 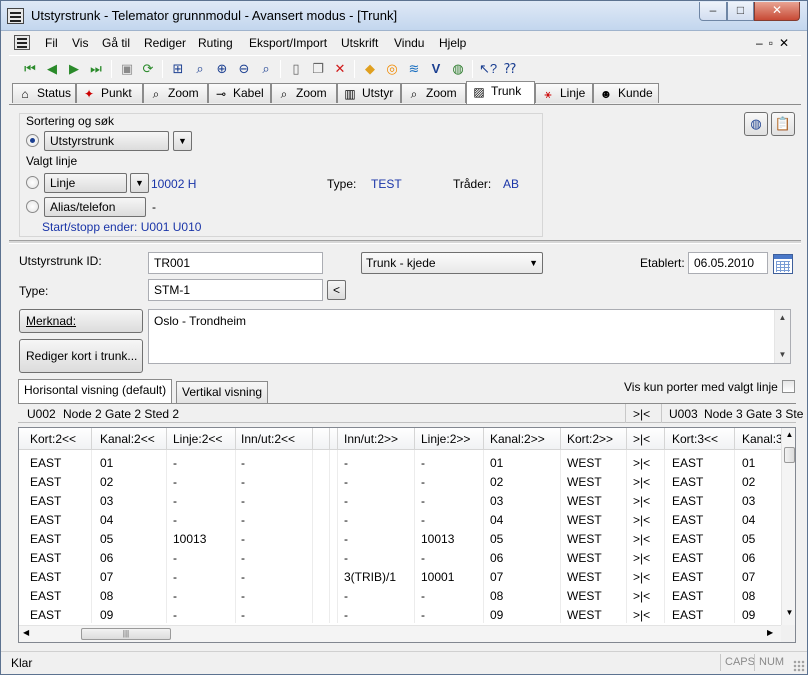 I want to click on table-row: EAST 03 - - - - 03 WEST >|< EAST 03, so click(x=400, y=500).